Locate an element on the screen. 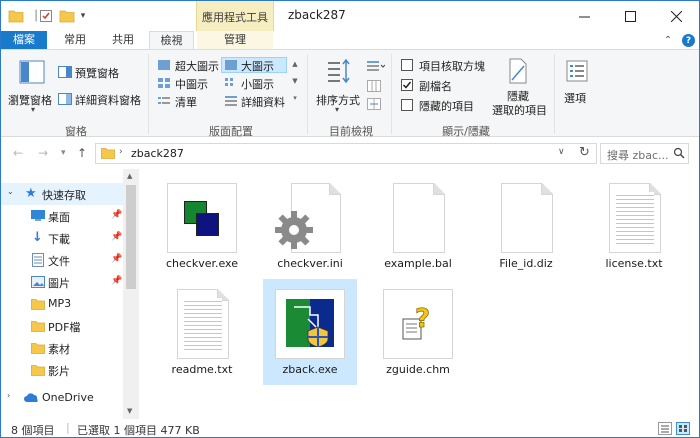 This screenshot has width=700, height=438. file-extensions-checkbox is located at coordinates (407, 85).